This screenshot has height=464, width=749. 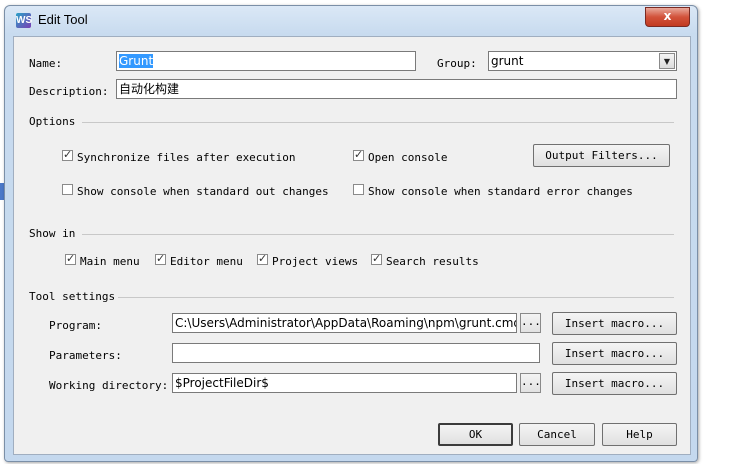 What do you see at coordinates (500, 191) in the screenshot?
I see `show-console-err-label: Show console when standard error changes` at bounding box center [500, 191].